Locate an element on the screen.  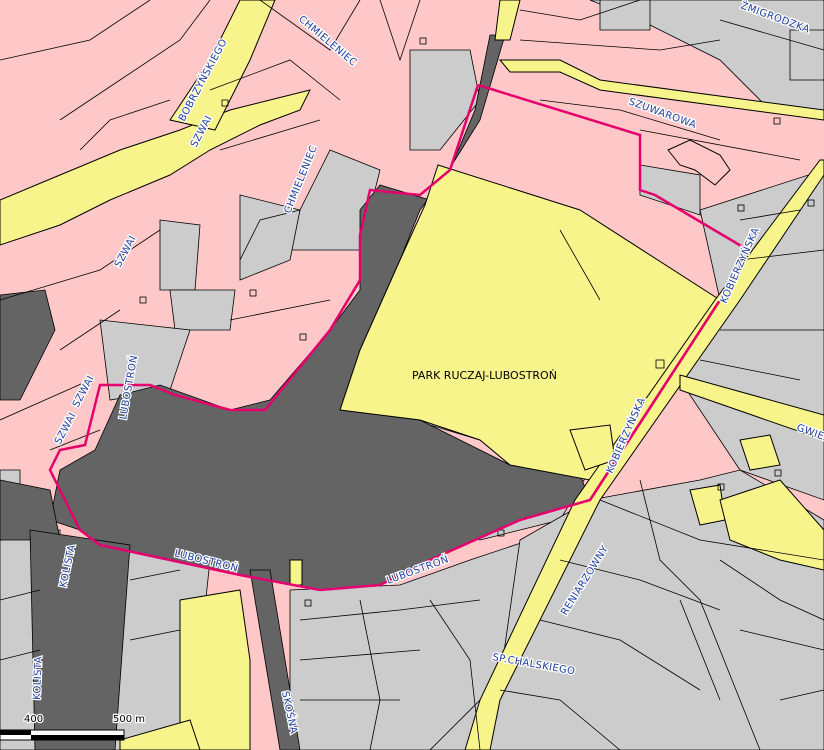
scale-label-end: 500 m is located at coordinates (129, 719).